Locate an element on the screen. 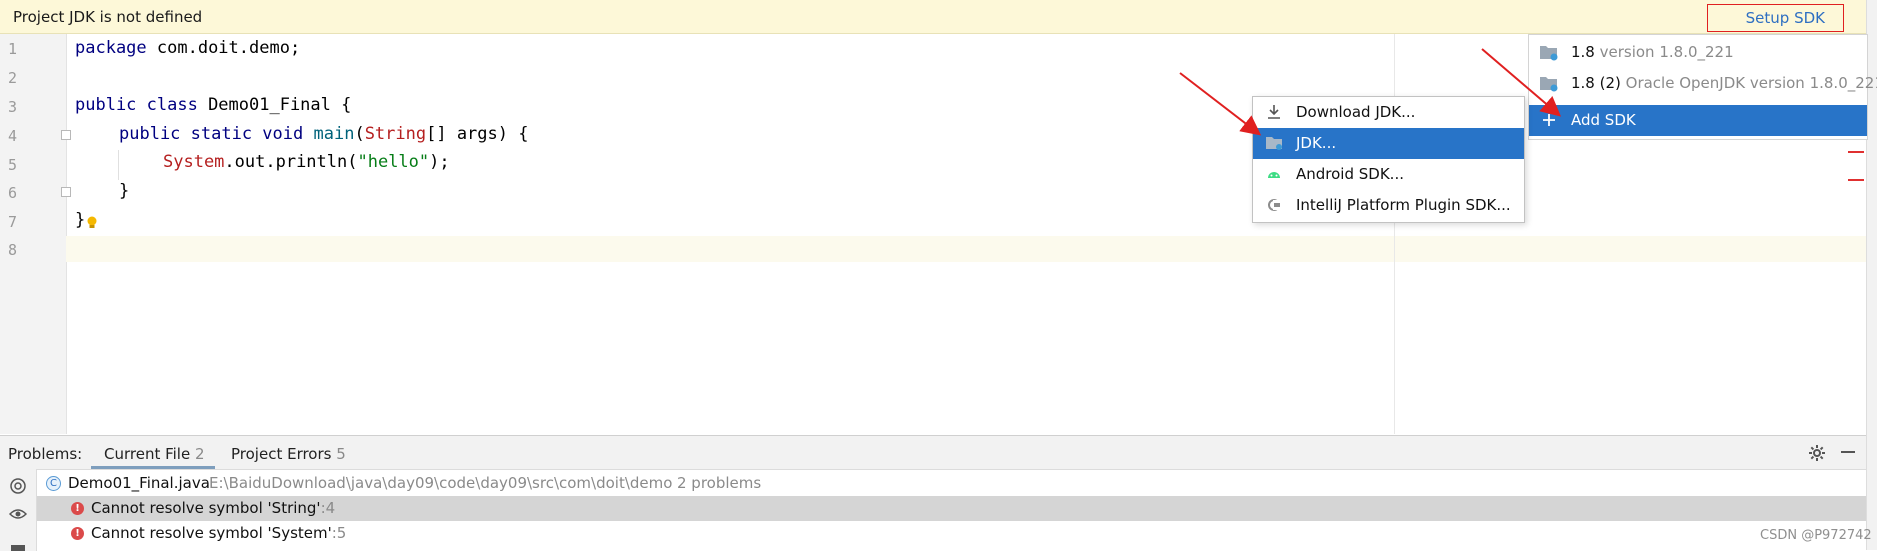  tab-current-file: Current File 2 is located at coordinates (154, 454).